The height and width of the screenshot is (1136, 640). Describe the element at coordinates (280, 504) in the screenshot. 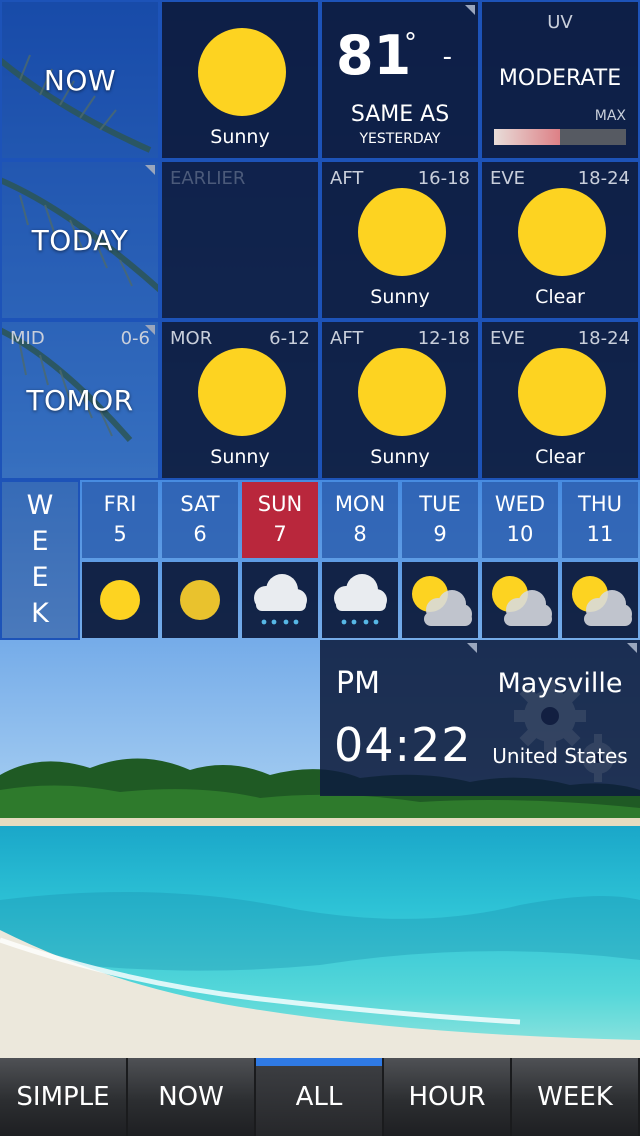

I see `day-name: SUN` at that location.